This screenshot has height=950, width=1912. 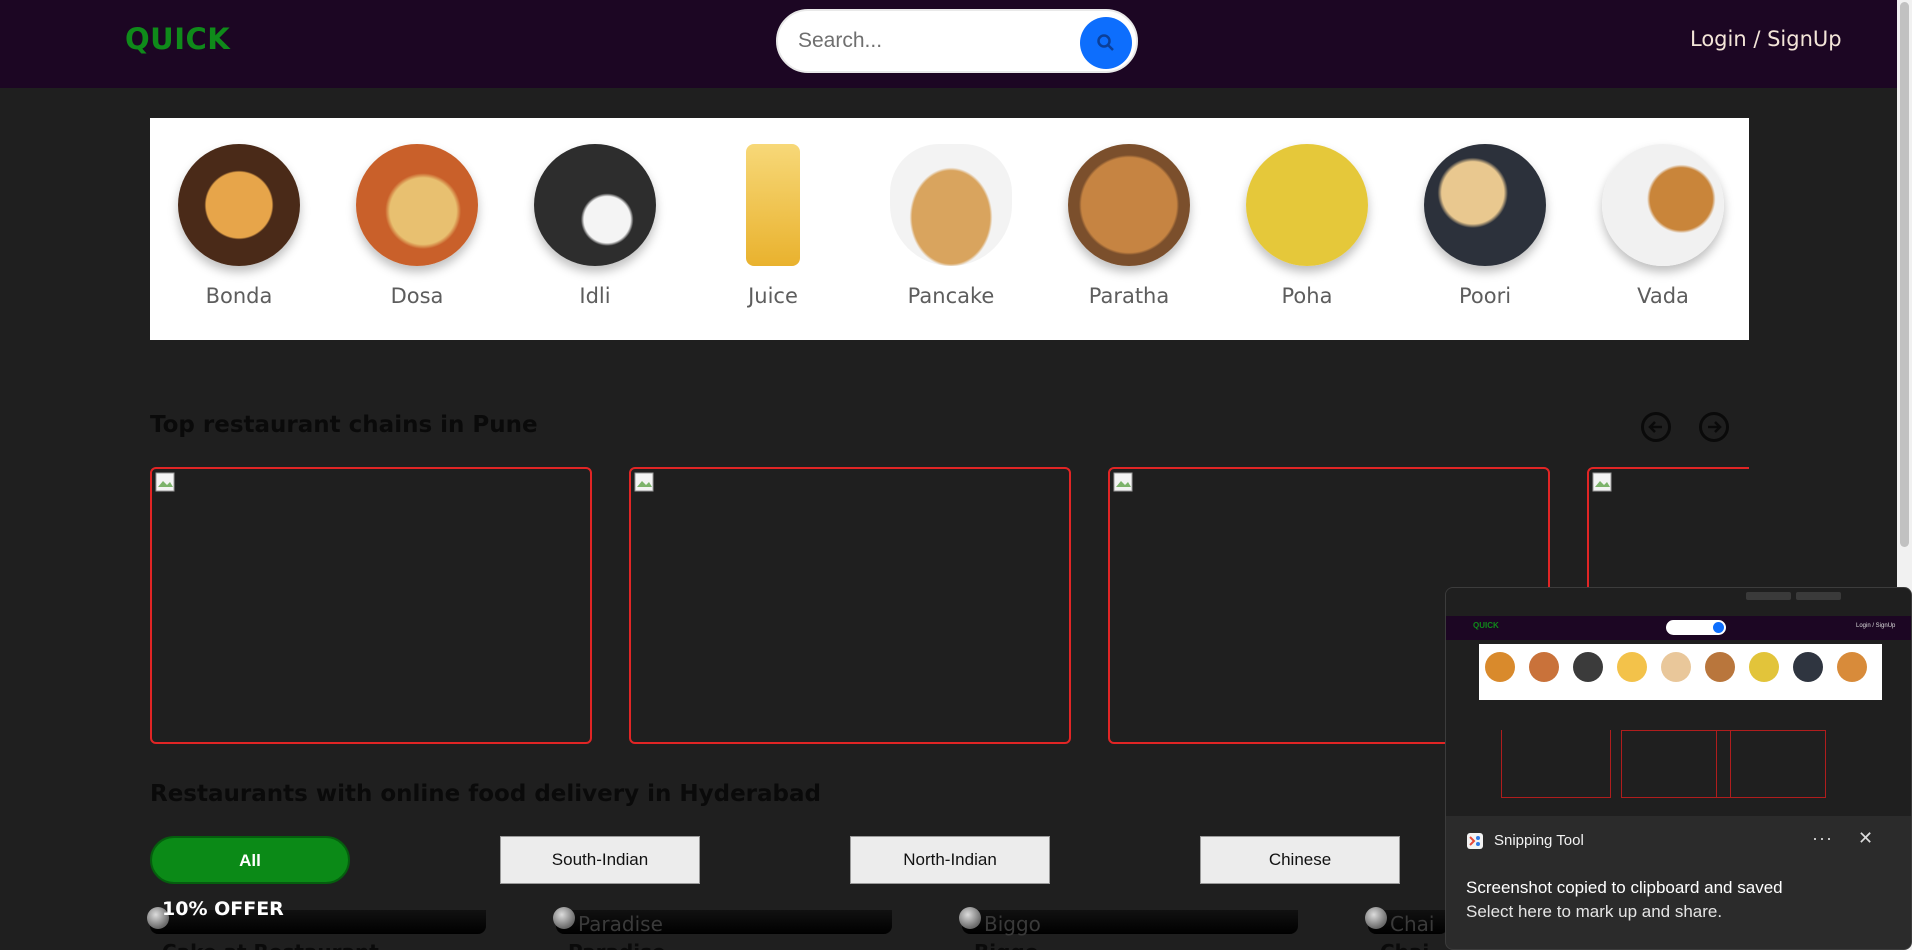 What do you see at coordinates (1539, 840) in the screenshot?
I see `notification-app-name: Snipping Tool` at bounding box center [1539, 840].